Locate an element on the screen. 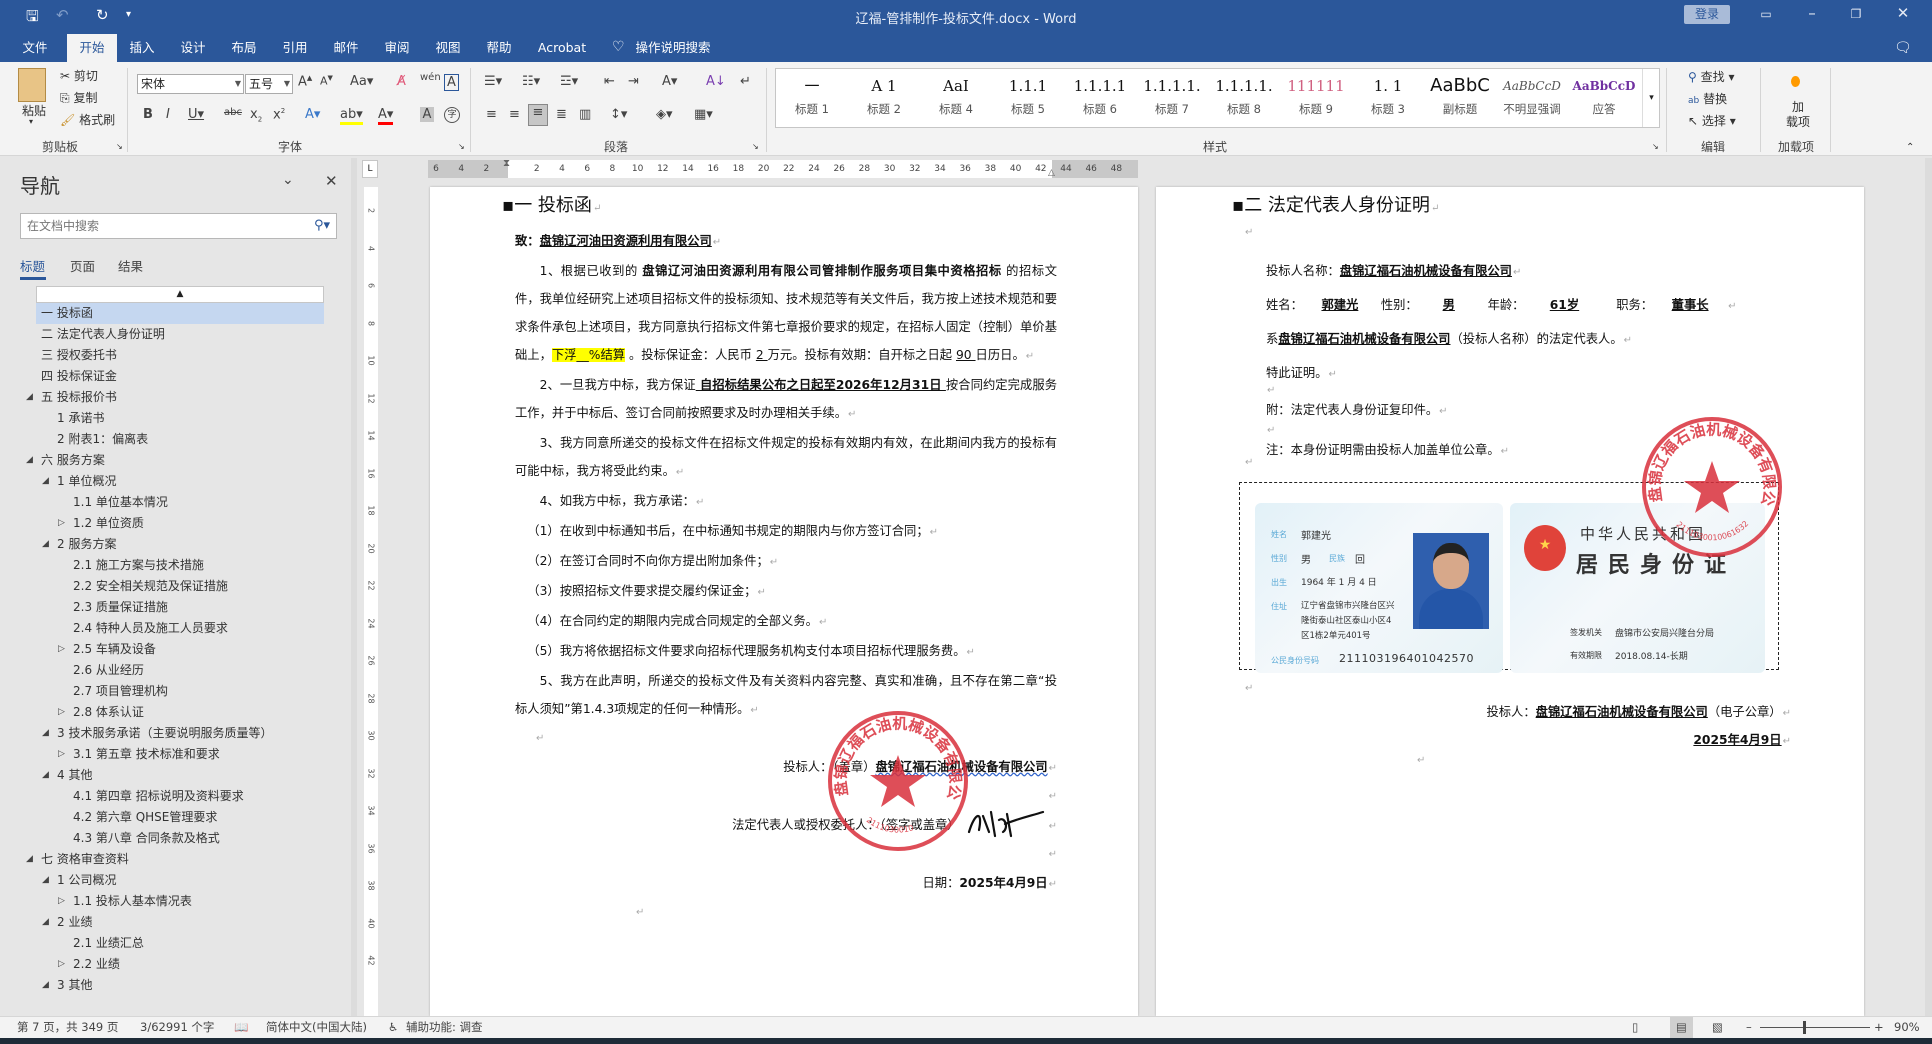 Image resolution: width=1932 pixels, height=1044 pixels. styles-more-button: ▾ is located at coordinates (1651, 98).